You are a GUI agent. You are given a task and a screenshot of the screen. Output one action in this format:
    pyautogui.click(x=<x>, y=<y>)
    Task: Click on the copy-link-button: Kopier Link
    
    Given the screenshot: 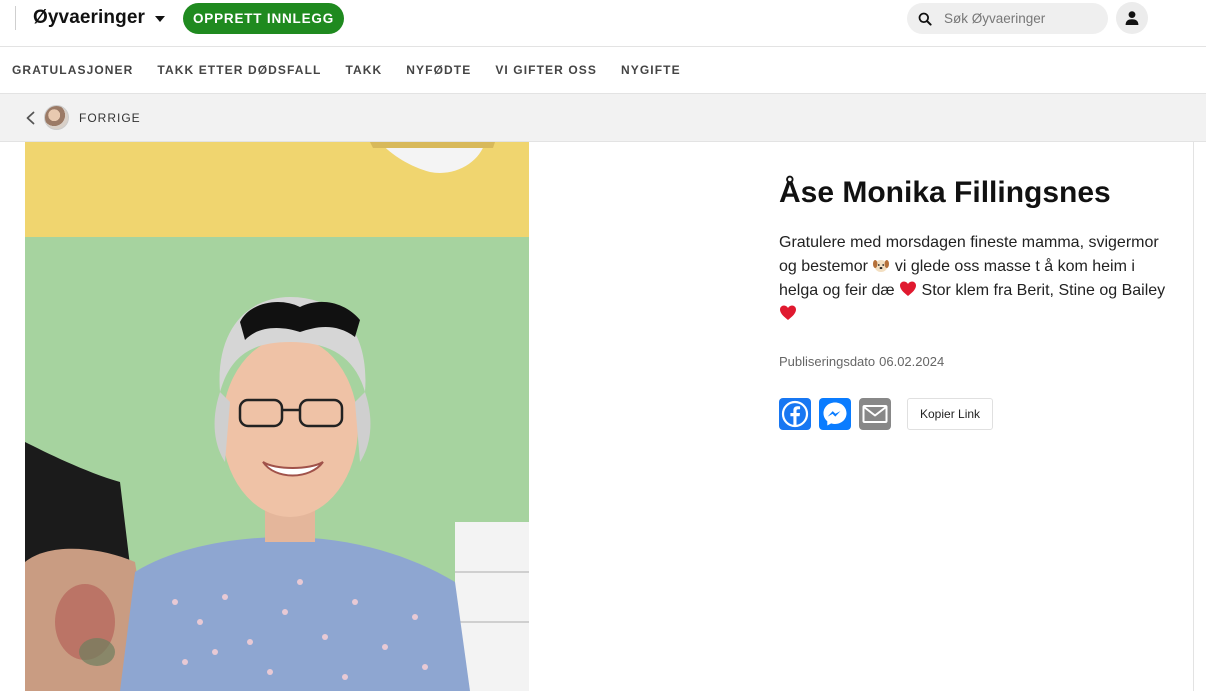 What is the action you would take?
    pyautogui.click(x=950, y=414)
    